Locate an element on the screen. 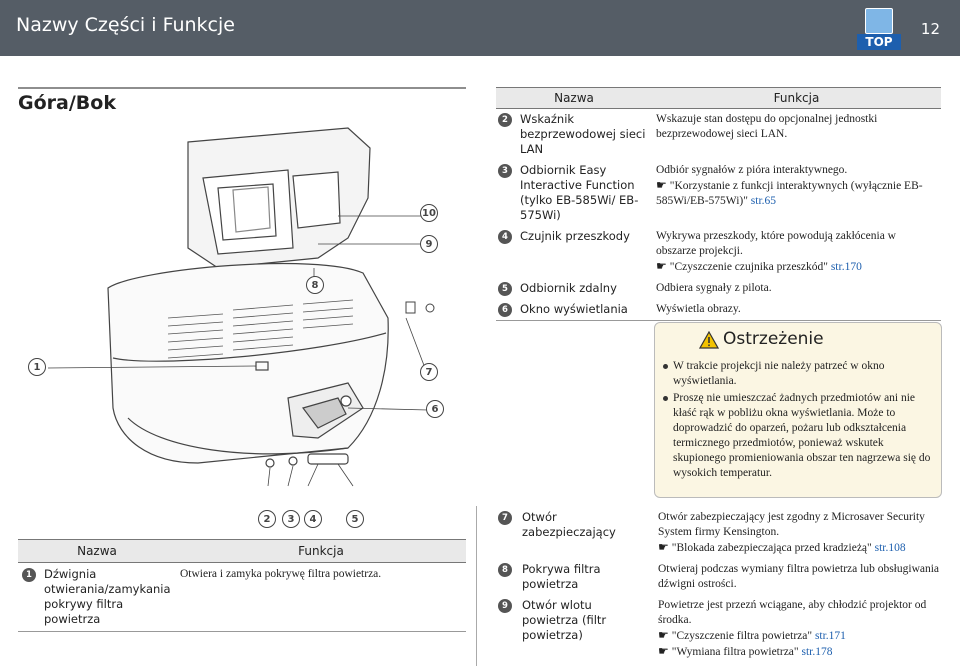 The height and width of the screenshot is (668, 960). callout-5: 5 is located at coordinates (355, 519).